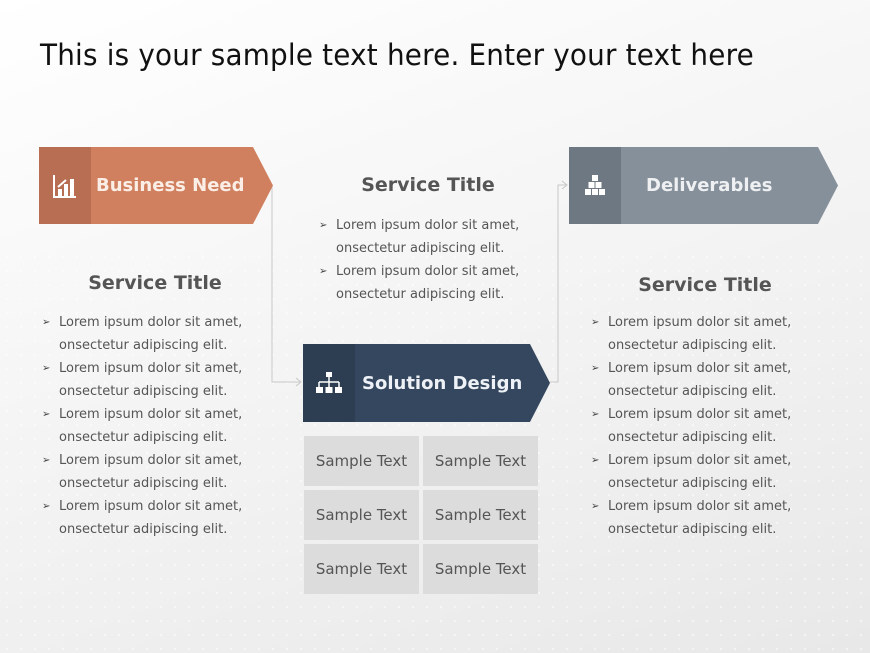  What do you see at coordinates (705, 285) in the screenshot?
I see `right-service-title: Service Title` at bounding box center [705, 285].